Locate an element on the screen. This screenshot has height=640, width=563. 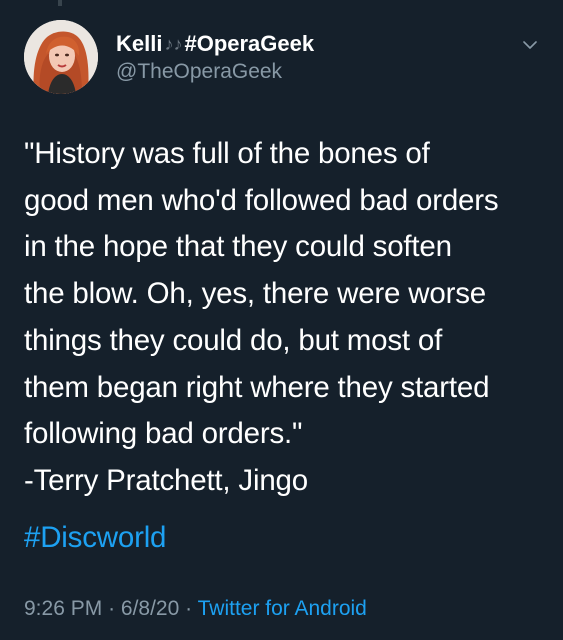
tweet-date: 6/8/20 is located at coordinates (150, 608).